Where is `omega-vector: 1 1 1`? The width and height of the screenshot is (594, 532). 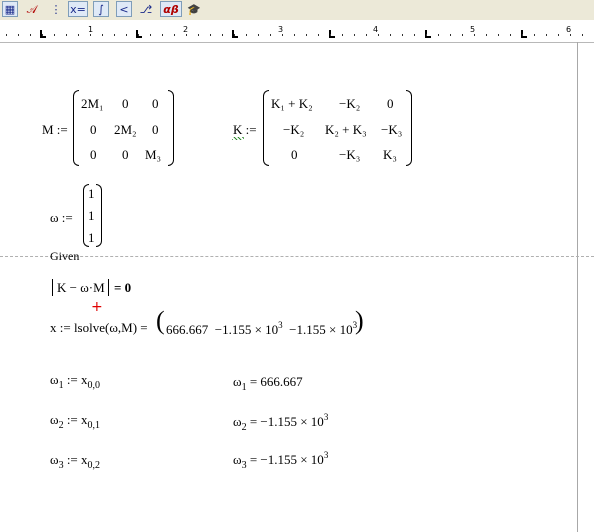 omega-vector: 1 1 1 is located at coordinates (92, 215).